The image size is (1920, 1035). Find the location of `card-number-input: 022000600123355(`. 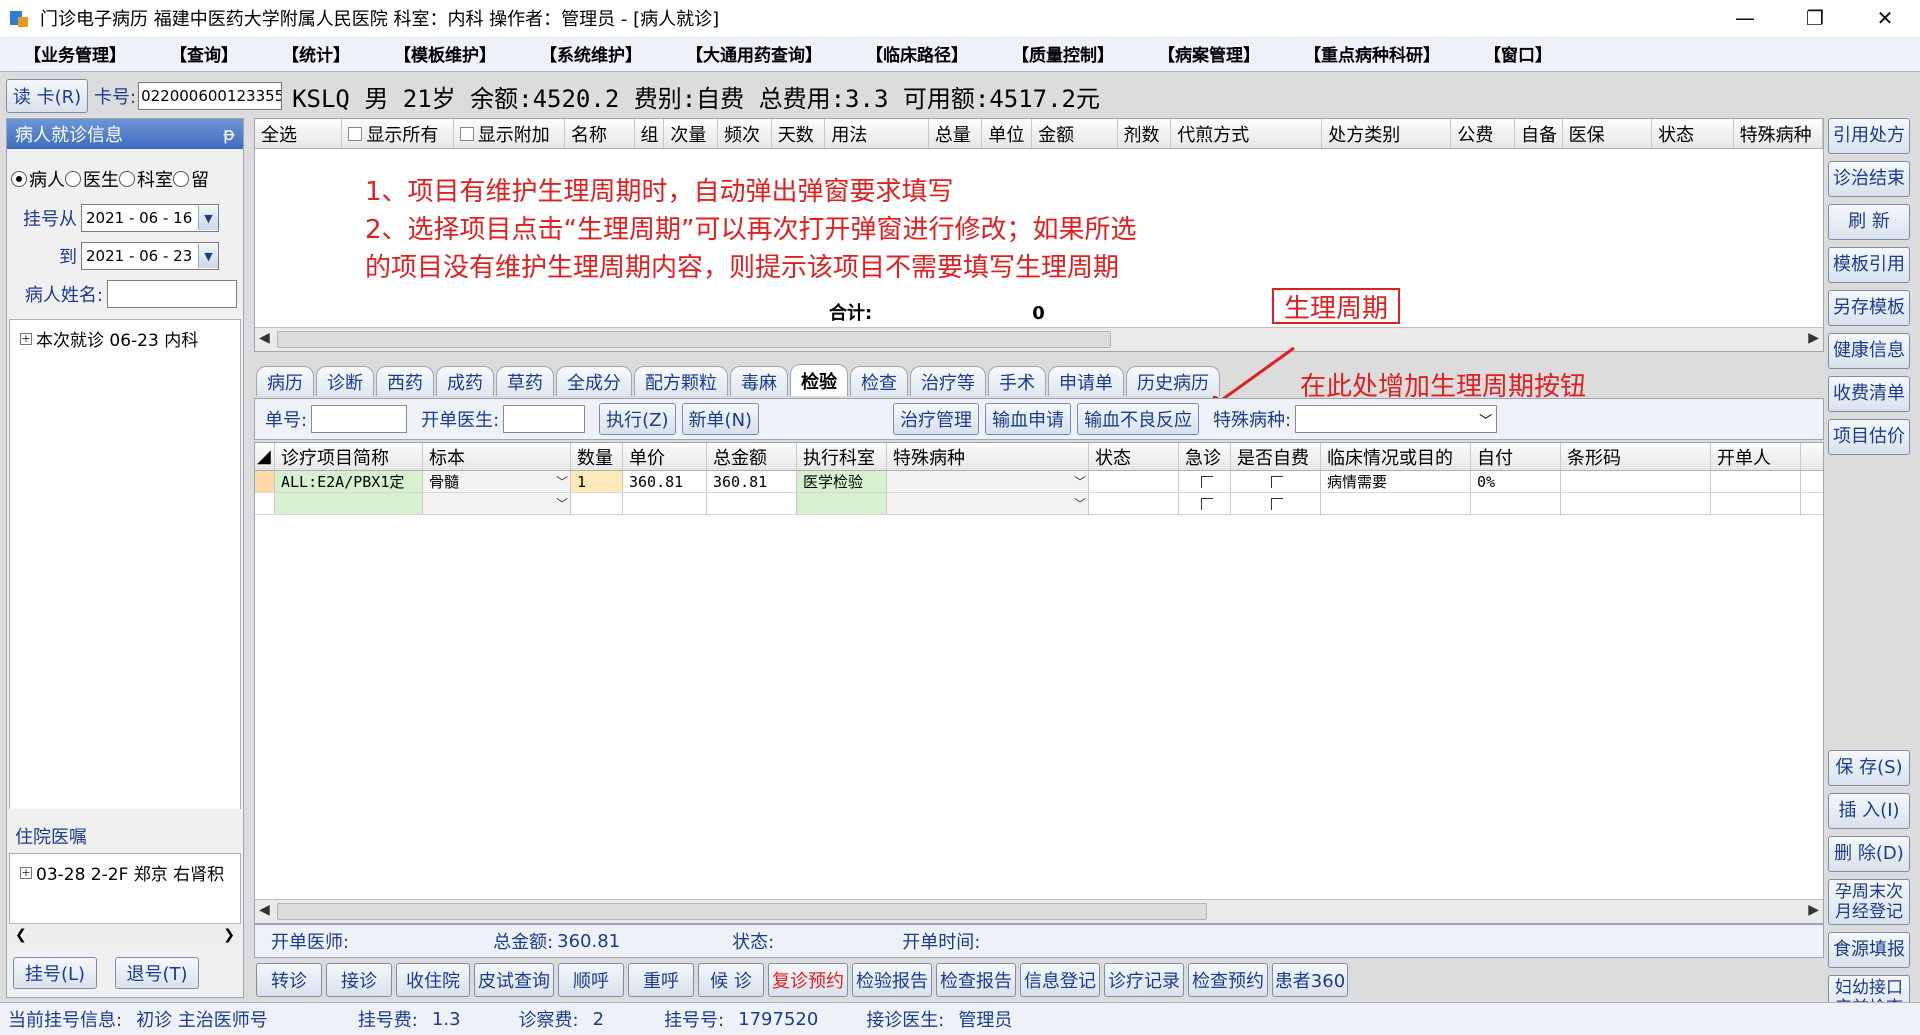

card-number-input: 022000600123355( is located at coordinates (210, 96).